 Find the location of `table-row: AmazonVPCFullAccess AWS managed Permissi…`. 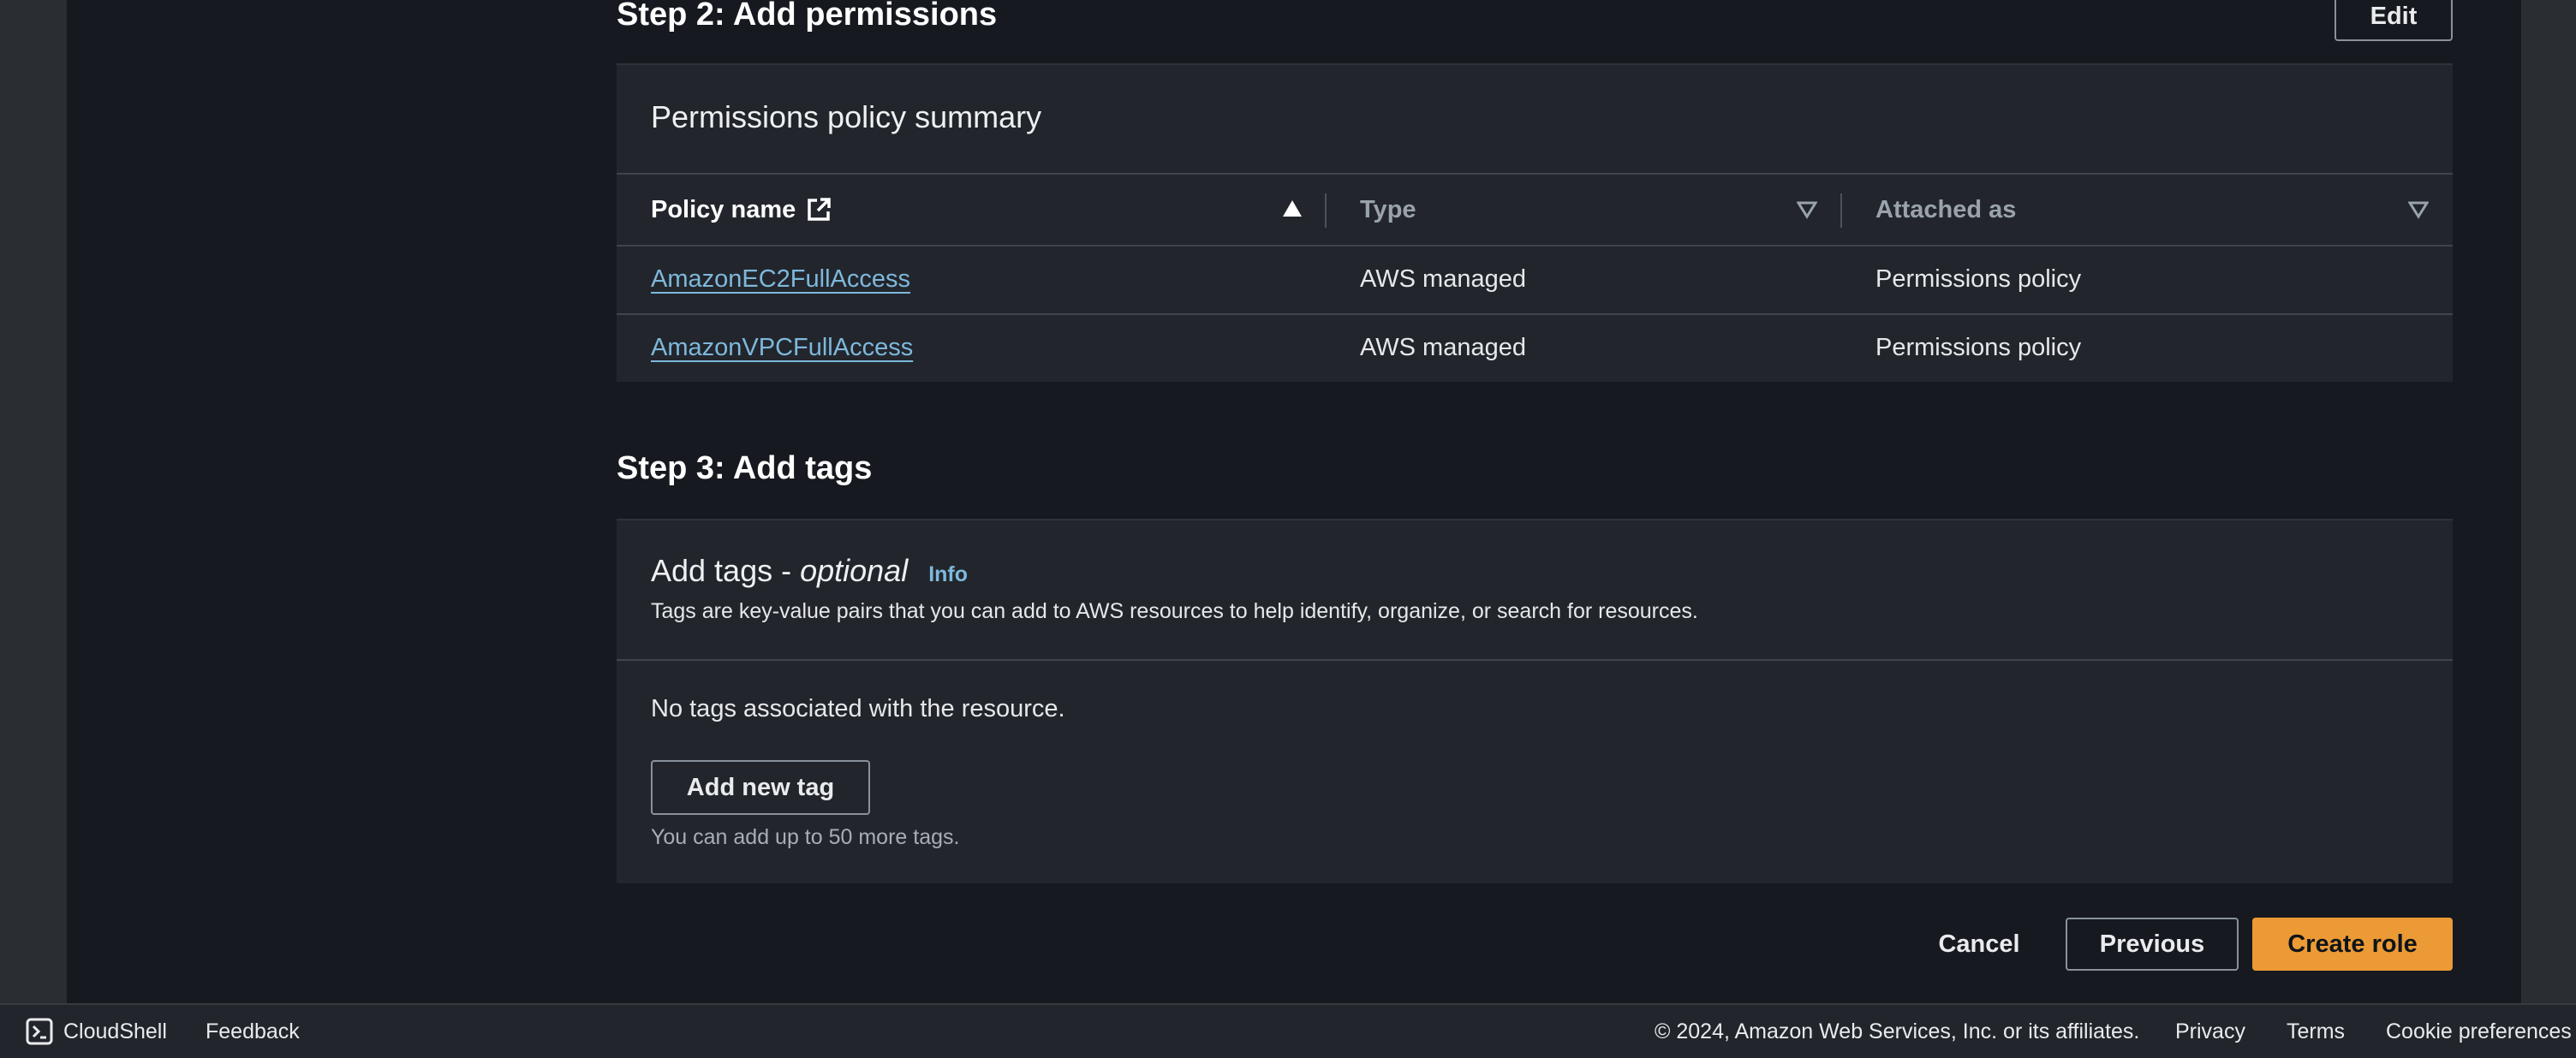

table-row: AmazonVPCFullAccess AWS managed Permissi… is located at coordinates (1535, 347).